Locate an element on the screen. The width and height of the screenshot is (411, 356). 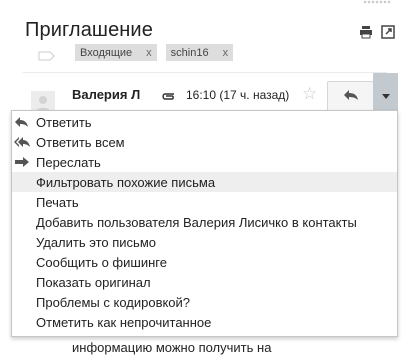
menu-item-forward: Переслать is located at coordinates (204, 162).